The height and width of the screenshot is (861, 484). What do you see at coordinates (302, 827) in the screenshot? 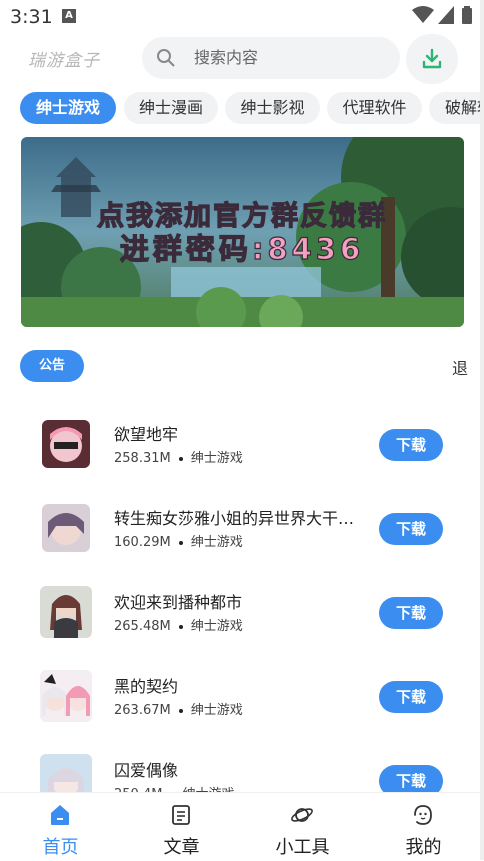
I see `nav-tools: 小工具` at bounding box center [302, 827].